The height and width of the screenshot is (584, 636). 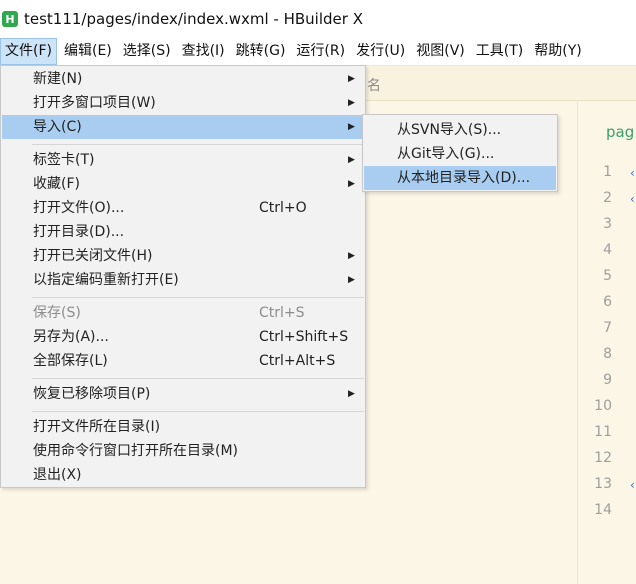 I want to click on menu-item-label: 打开文件所在目录(I), so click(x=97, y=427).